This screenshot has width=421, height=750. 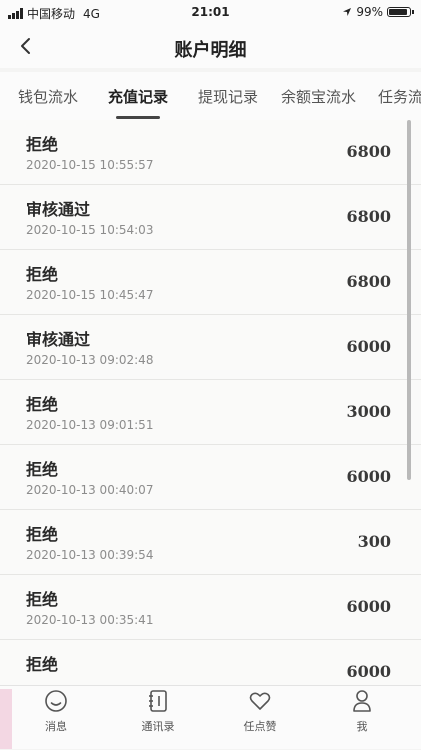 What do you see at coordinates (210, 607) in the screenshot?
I see `list-item: 拒绝 2020-10-13 00:35:41 6000` at bounding box center [210, 607].